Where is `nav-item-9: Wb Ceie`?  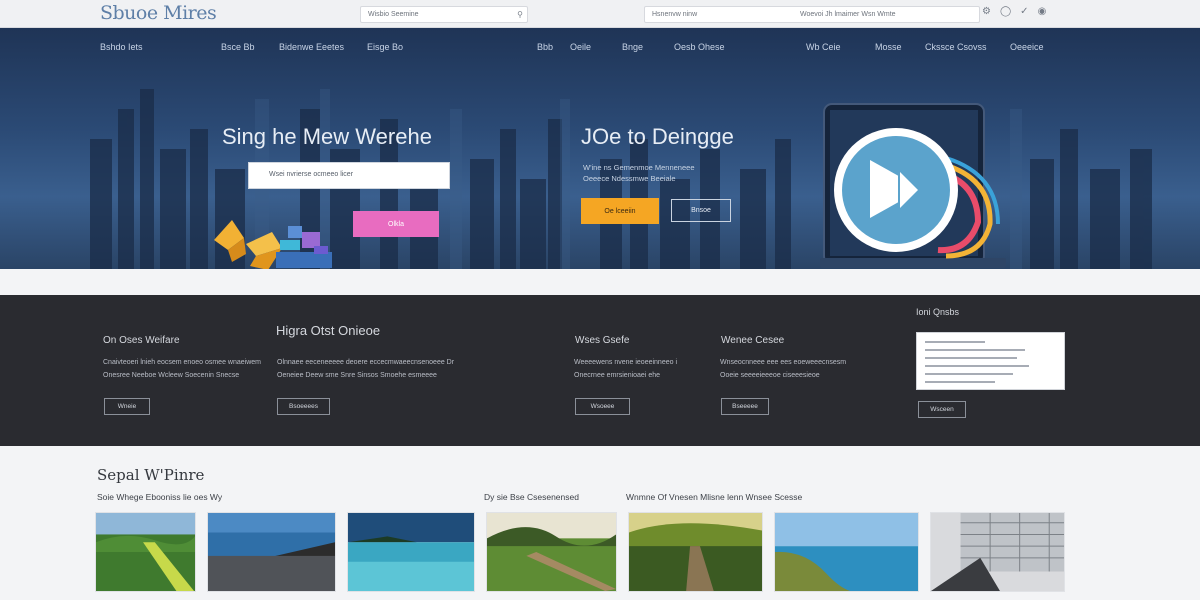
nav-item-9: Wb Ceie is located at coordinates (823, 47).